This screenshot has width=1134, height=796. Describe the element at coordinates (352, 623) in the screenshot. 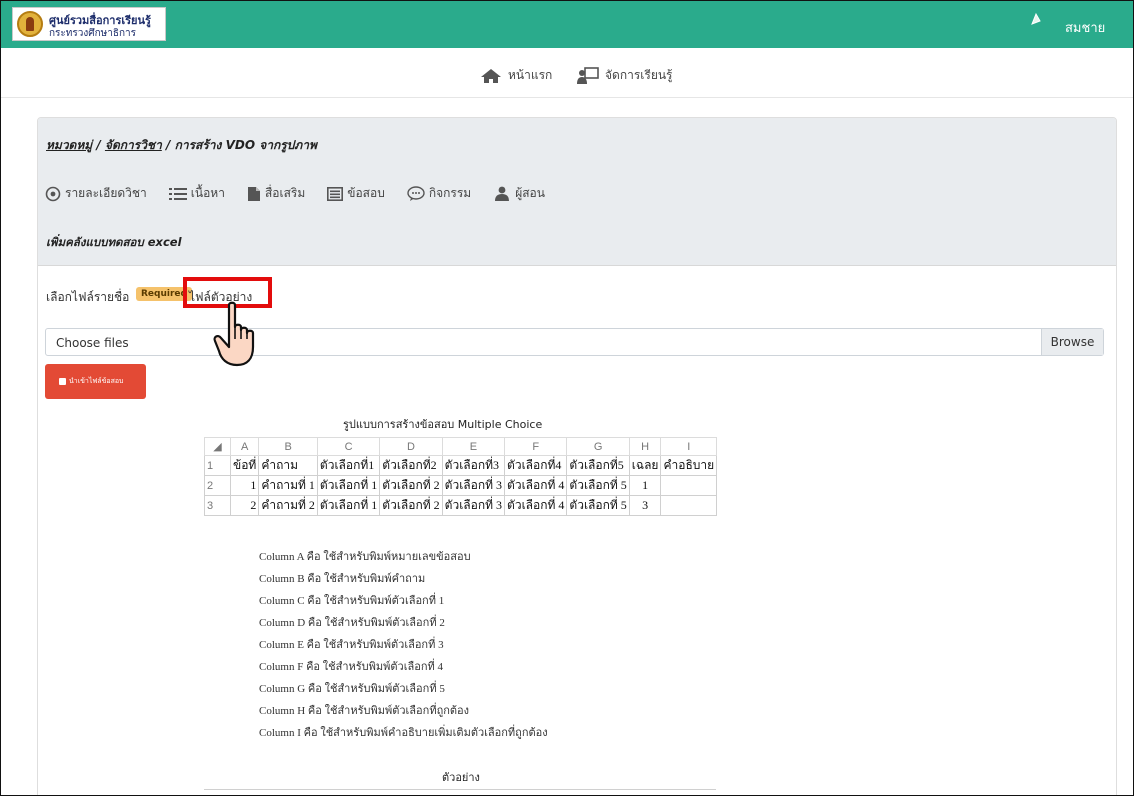

I see `list-item: Column D คือ ใช้สำหรับพิมพ์ตัวเลือกที่ 2` at that location.